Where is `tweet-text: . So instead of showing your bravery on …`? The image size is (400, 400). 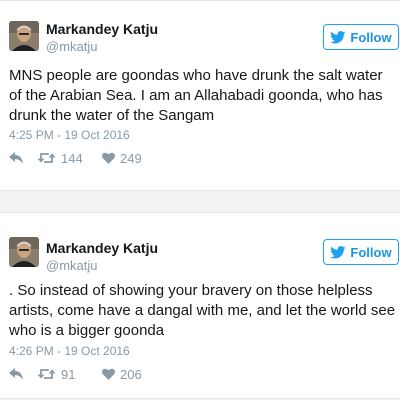
tweet-text: . So instead of showing your bravery on … is located at coordinates (202, 310).